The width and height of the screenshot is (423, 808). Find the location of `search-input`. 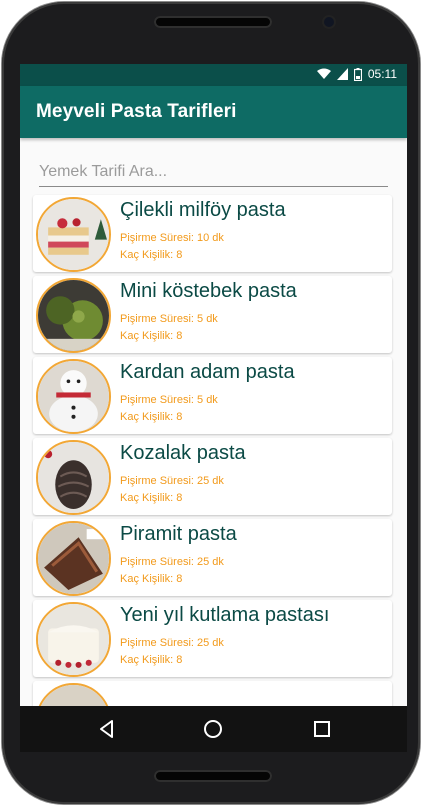

search-input is located at coordinates (213, 172).